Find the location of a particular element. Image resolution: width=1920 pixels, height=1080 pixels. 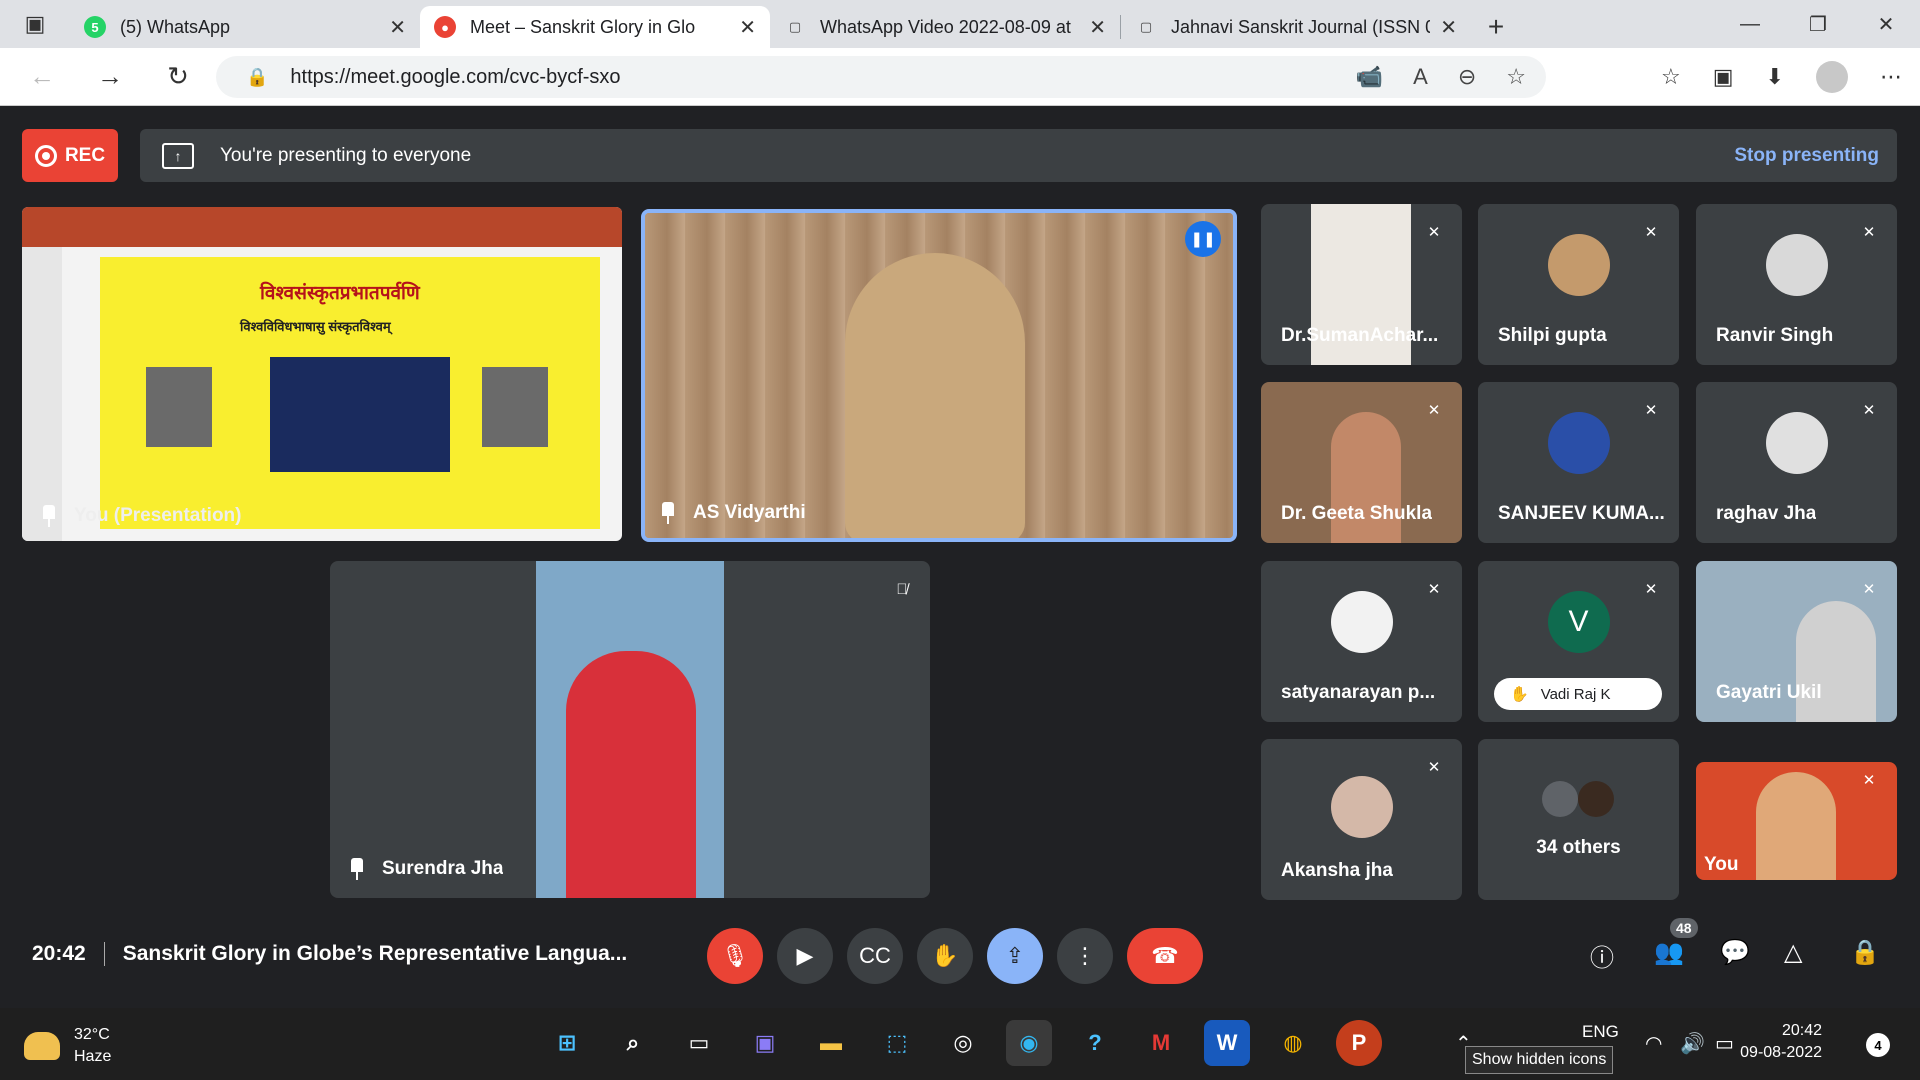

whatsapp-icon: 5 is located at coordinates (95, 27).